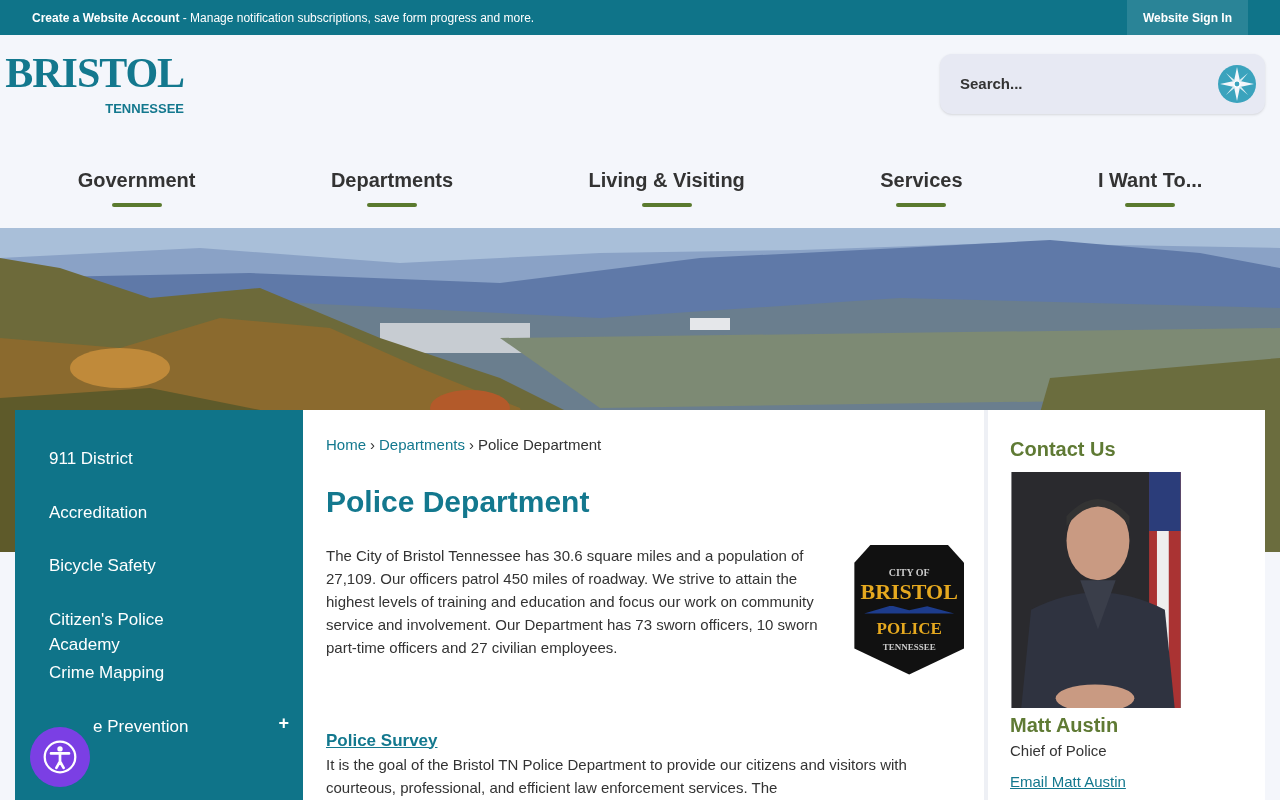 The image size is (1280, 800). Describe the element at coordinates (1237, 84) in the screenshot. I see `search-icon` at that location.